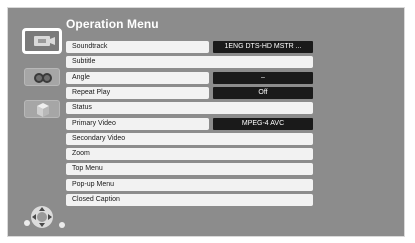 This screenshot has height=243, width=415. What do you see at coordinates (93, 184) in the screenshot?
I see `menu-item-label: Pop-up Menu` at bounding box center [93, 184].